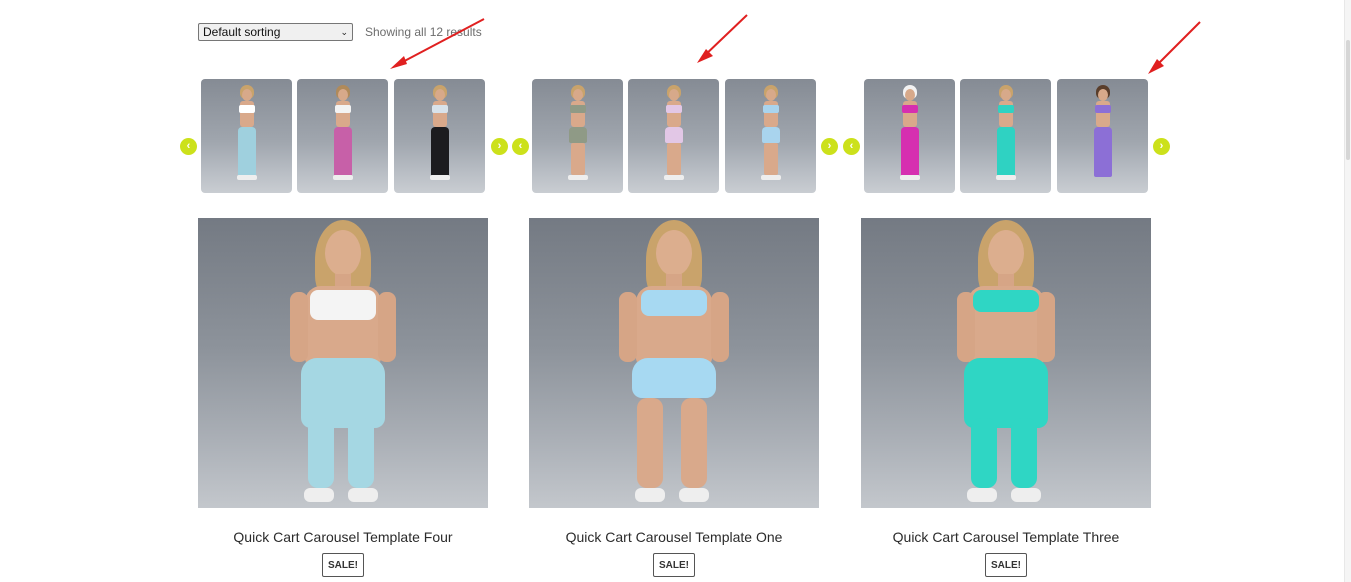 This screenshot has width=1351, height=582. What do you see at coordinates (343, 537) in the screenshot?
I see `product-1-title: Quick Cart Carousel Template Four` at bounding box center [343, 537].